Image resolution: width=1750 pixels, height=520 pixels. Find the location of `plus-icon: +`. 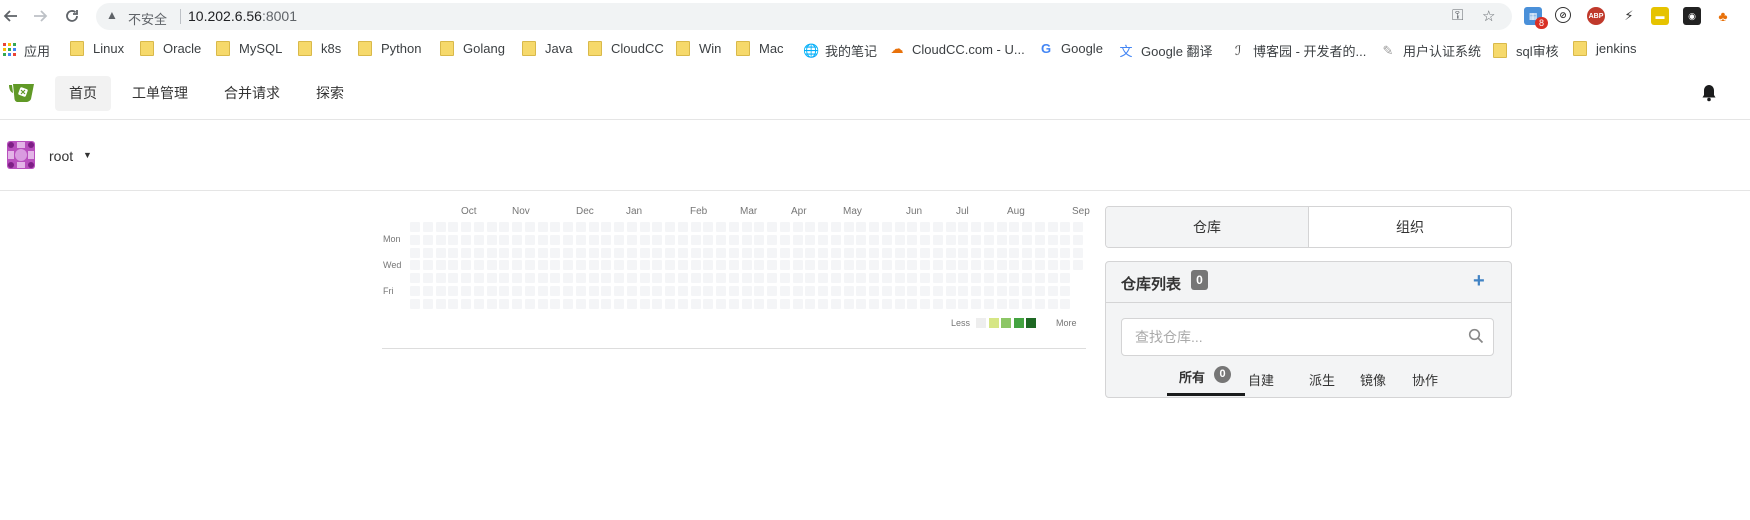

plus-icon: + is located at coordinates (1479, 281).